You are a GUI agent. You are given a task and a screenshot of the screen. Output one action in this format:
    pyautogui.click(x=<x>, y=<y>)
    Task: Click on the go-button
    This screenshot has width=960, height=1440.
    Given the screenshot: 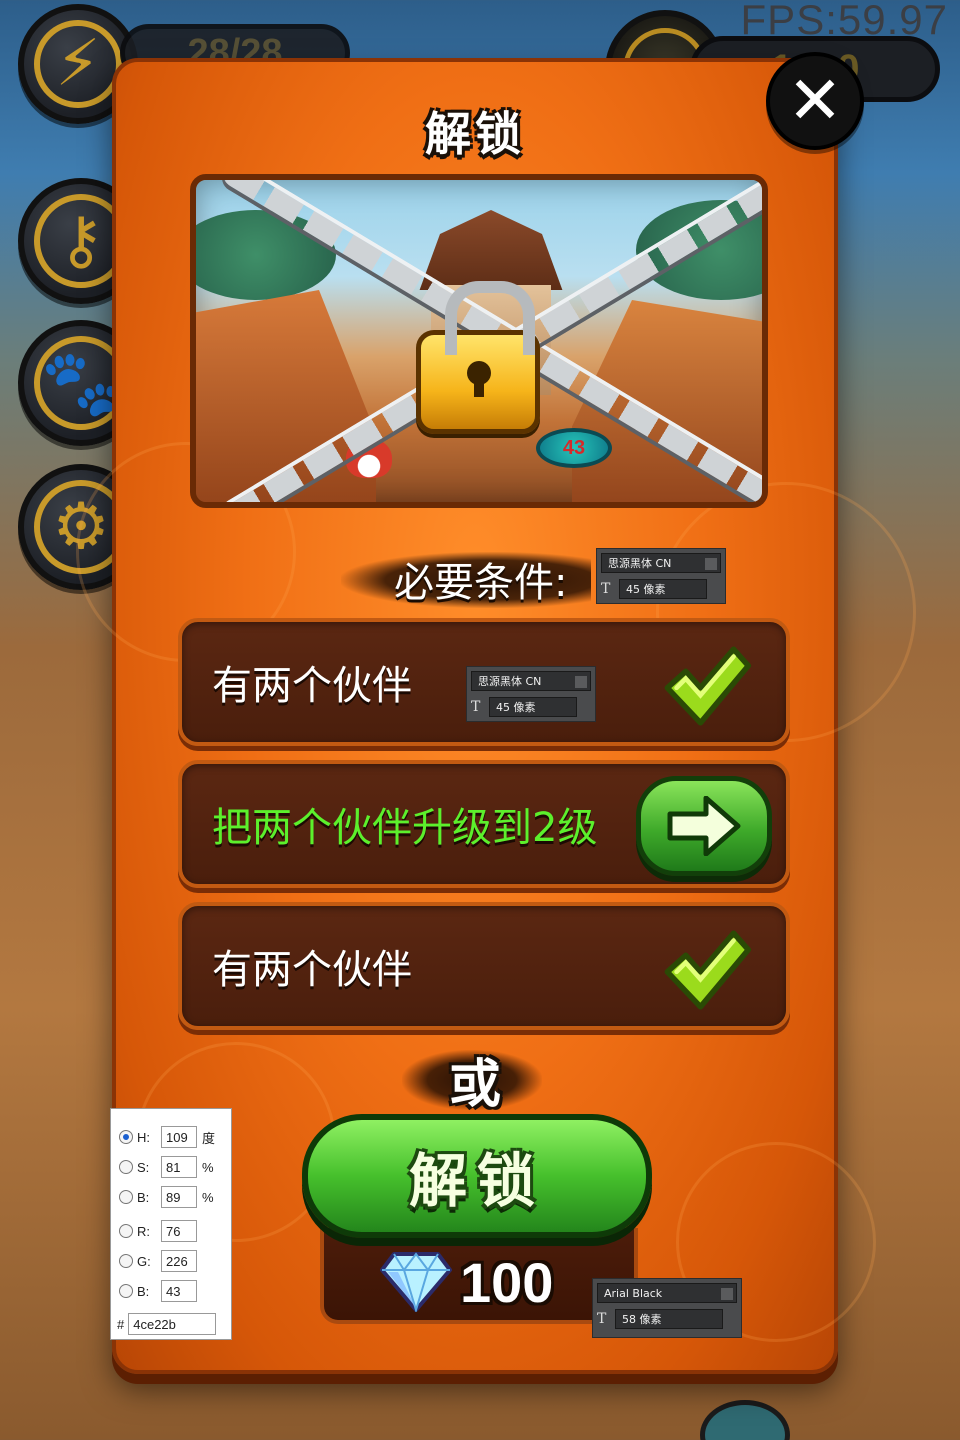 What is the action you would take?
    pyautogui.click(x=704, y=826)
    